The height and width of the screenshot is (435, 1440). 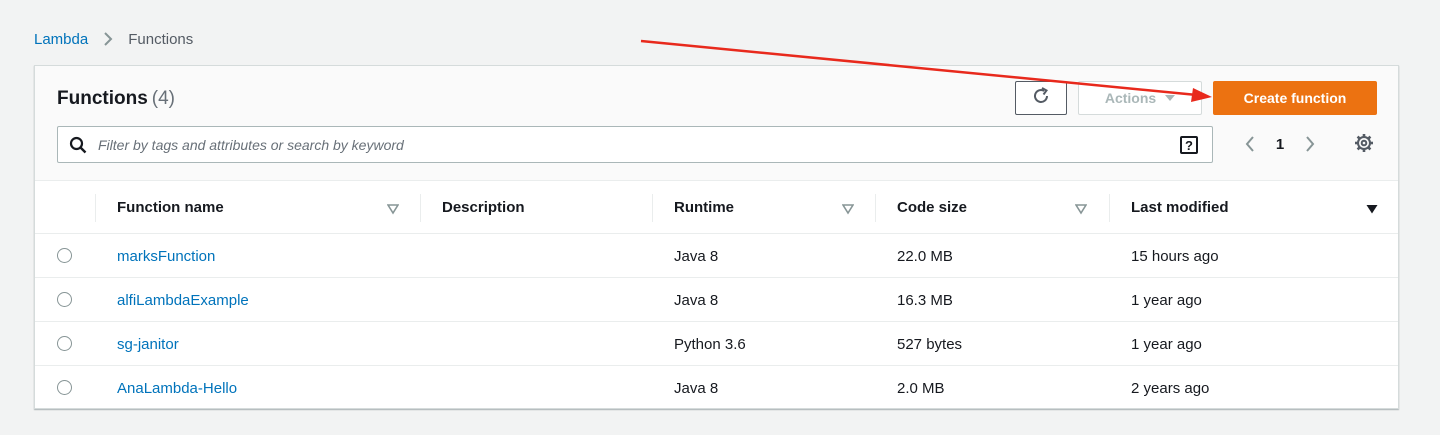 What do you see at coordinates (161, 39) in the screenshot?
I see `breadcrumb-current: Functions` at bounding box center [161, 39].